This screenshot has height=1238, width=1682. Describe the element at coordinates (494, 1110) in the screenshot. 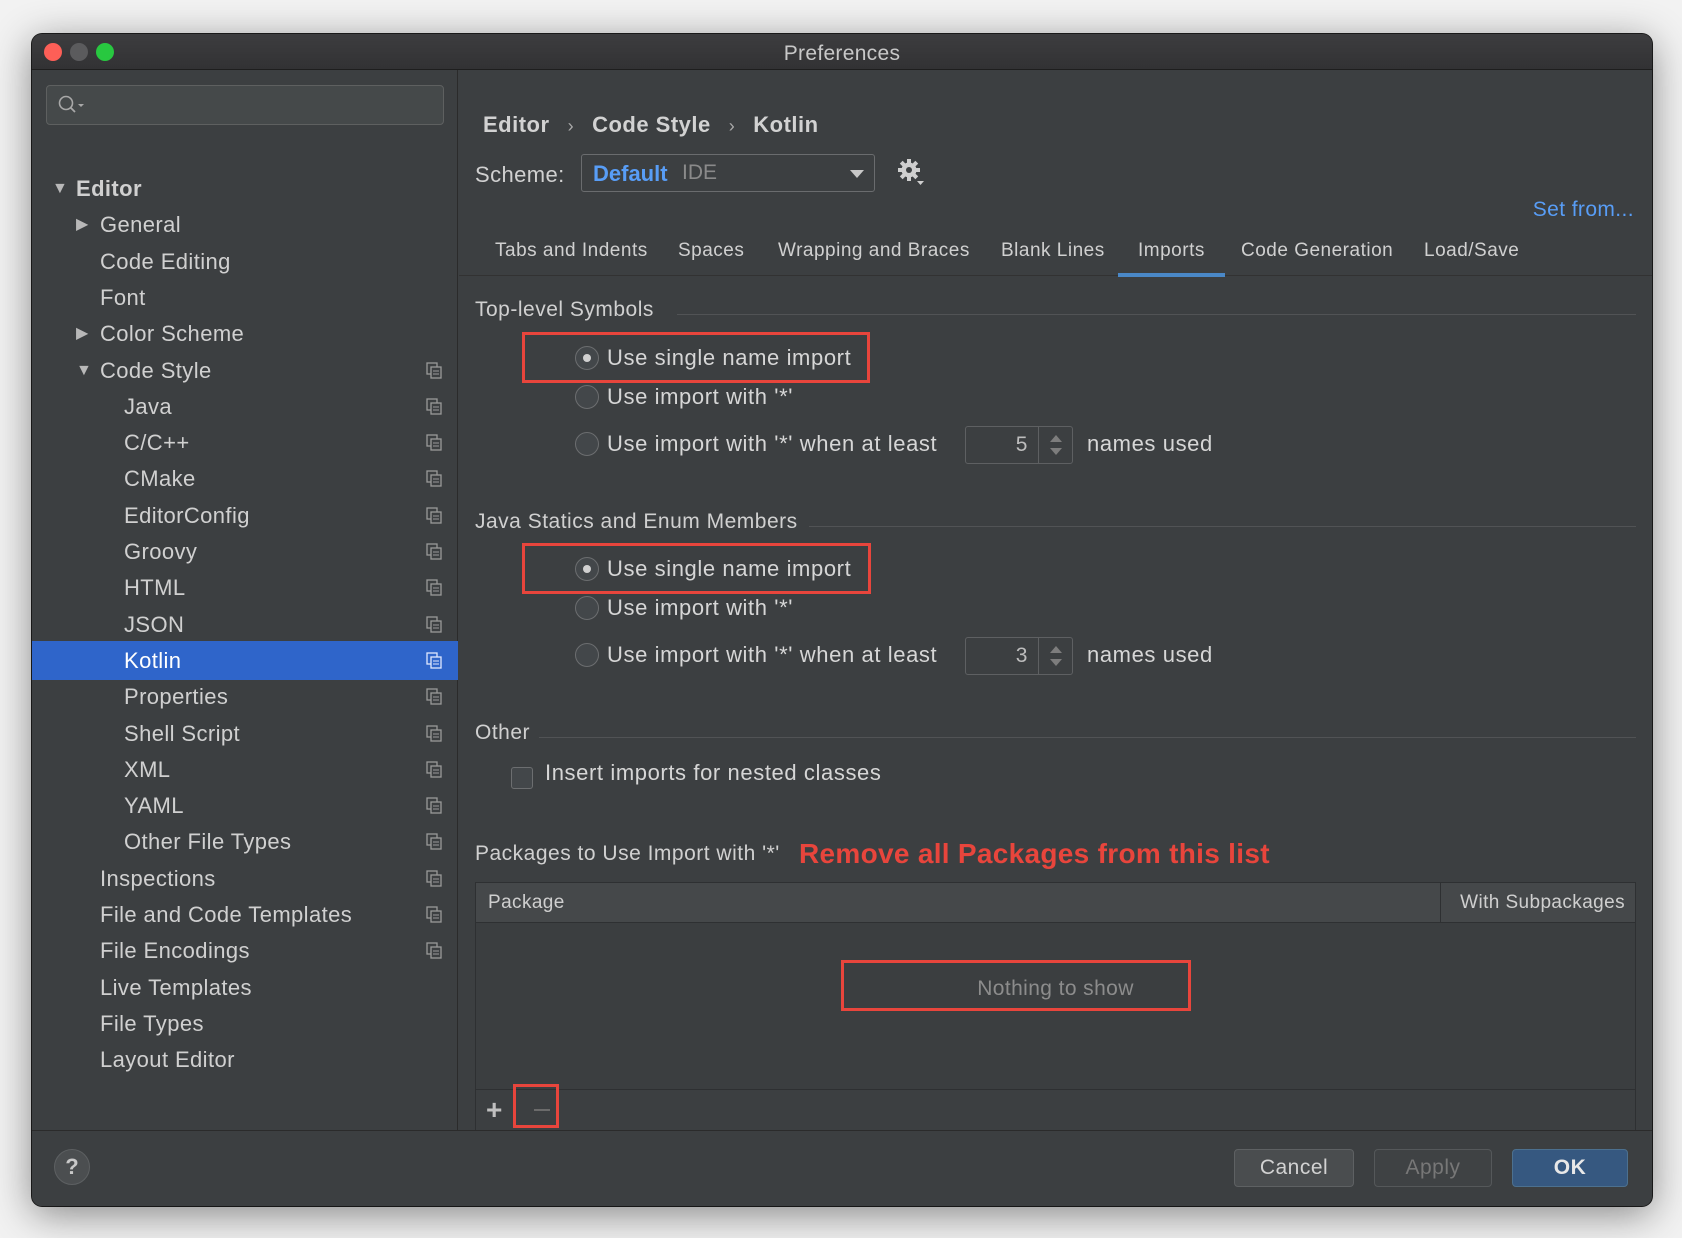

I see `add-package-button: +` at that location.